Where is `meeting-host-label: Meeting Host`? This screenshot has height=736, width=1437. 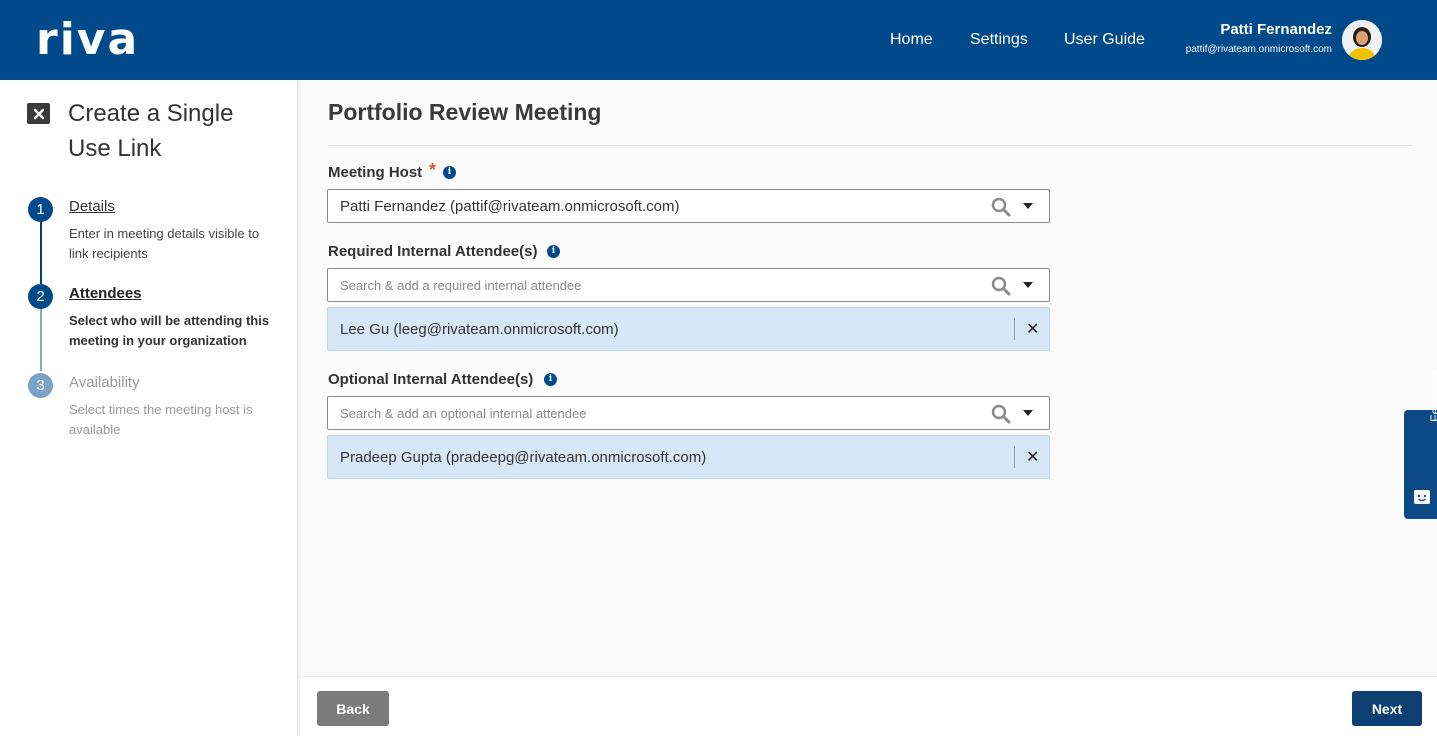
meeting-host-label: Meeting Host is located at coordinates (375, 172).